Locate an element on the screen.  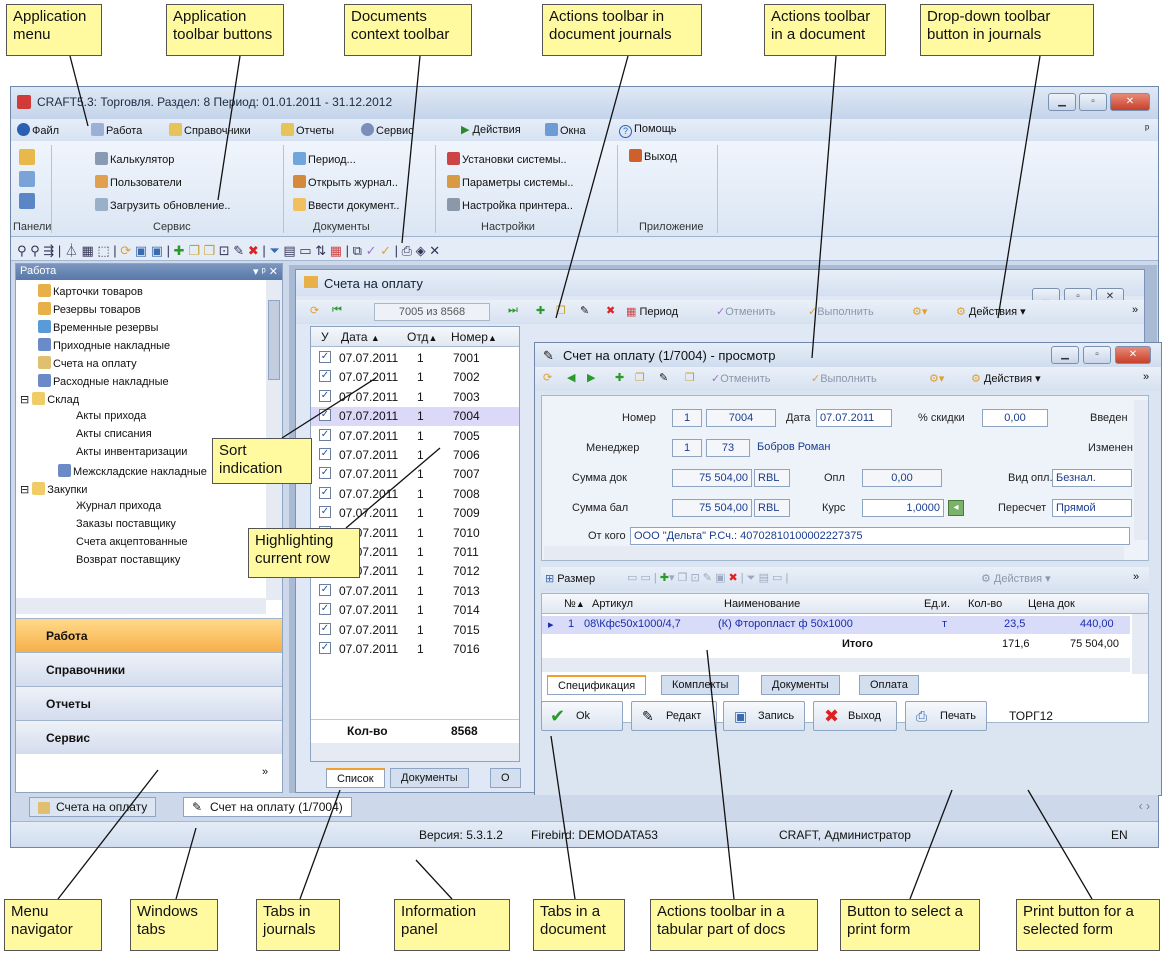
menu-reports: Отчеты is located at coordinates (307, 130).